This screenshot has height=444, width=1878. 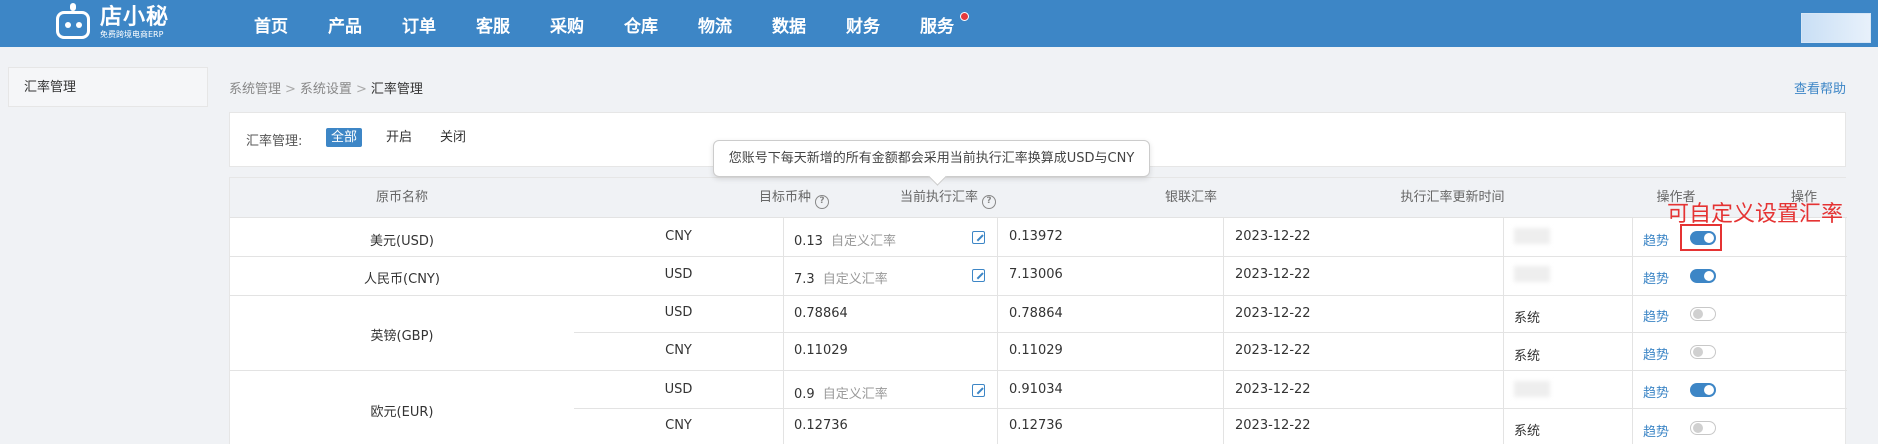 I want to click on app-logo: 店小秘 免费跨境电商ERP, so click(x=110, y=23).